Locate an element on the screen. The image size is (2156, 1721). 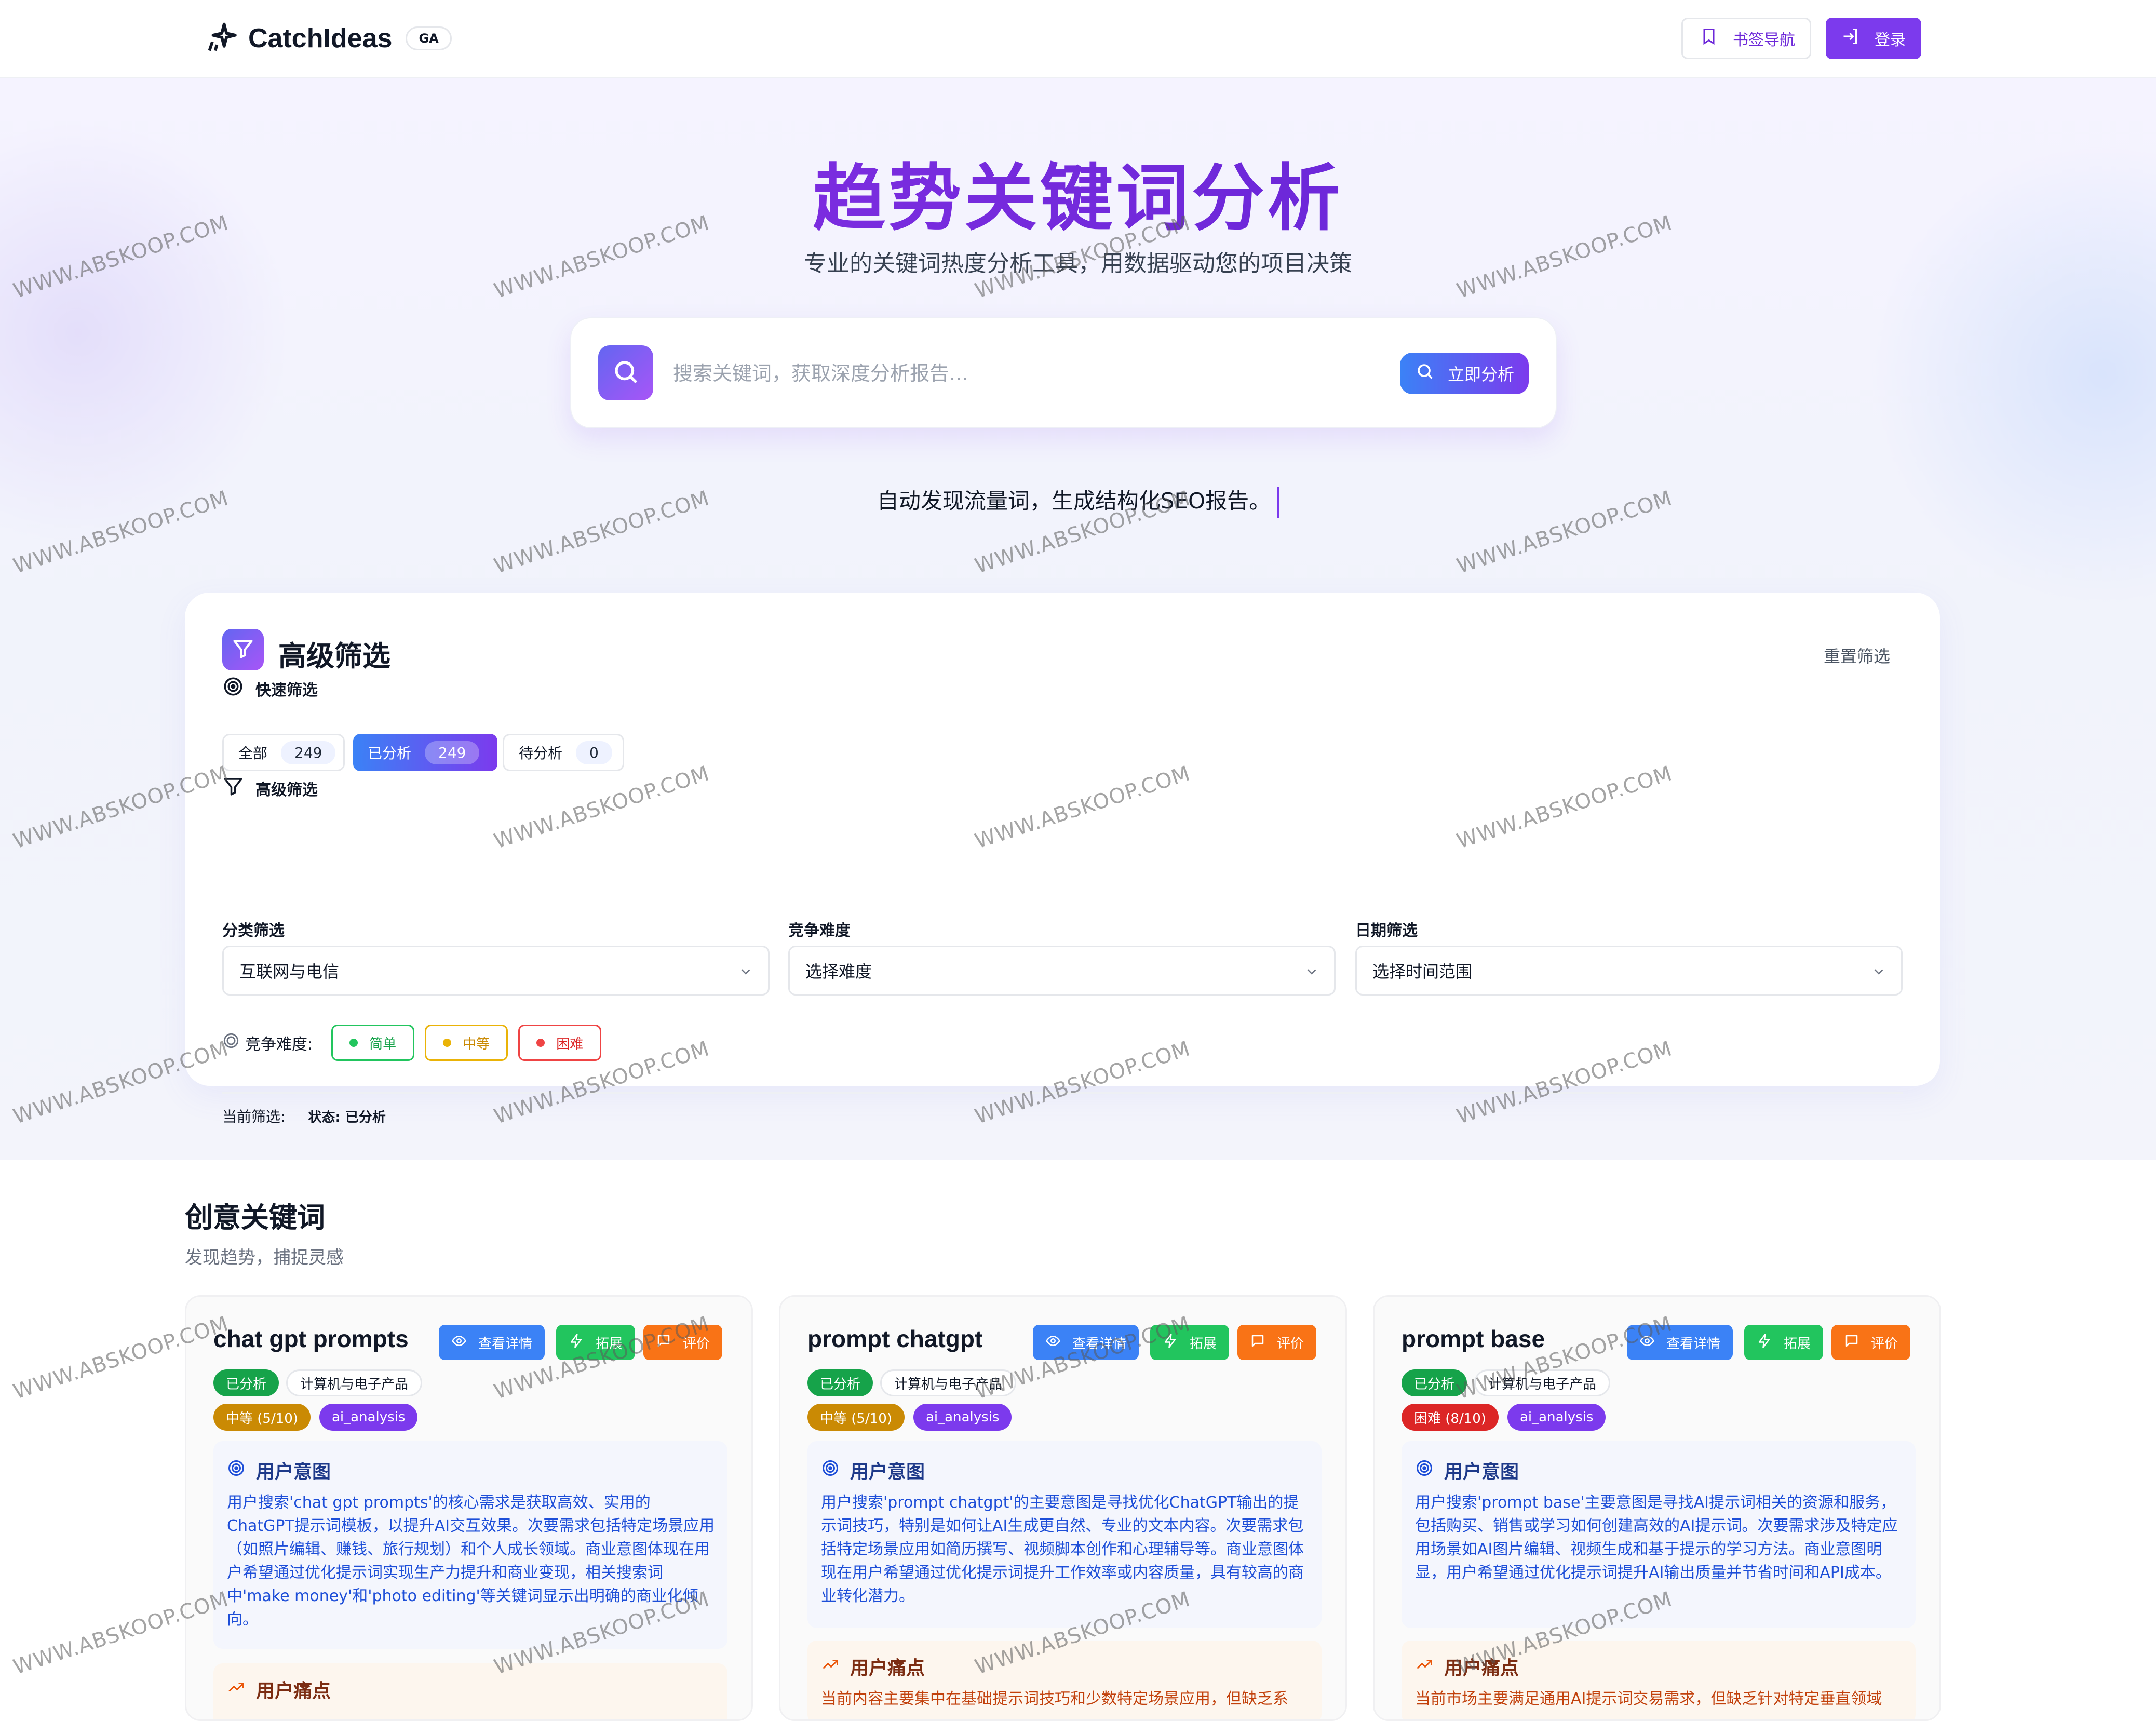
keyword-title: prompt chatgpt is located at coordinates (894, 1339).